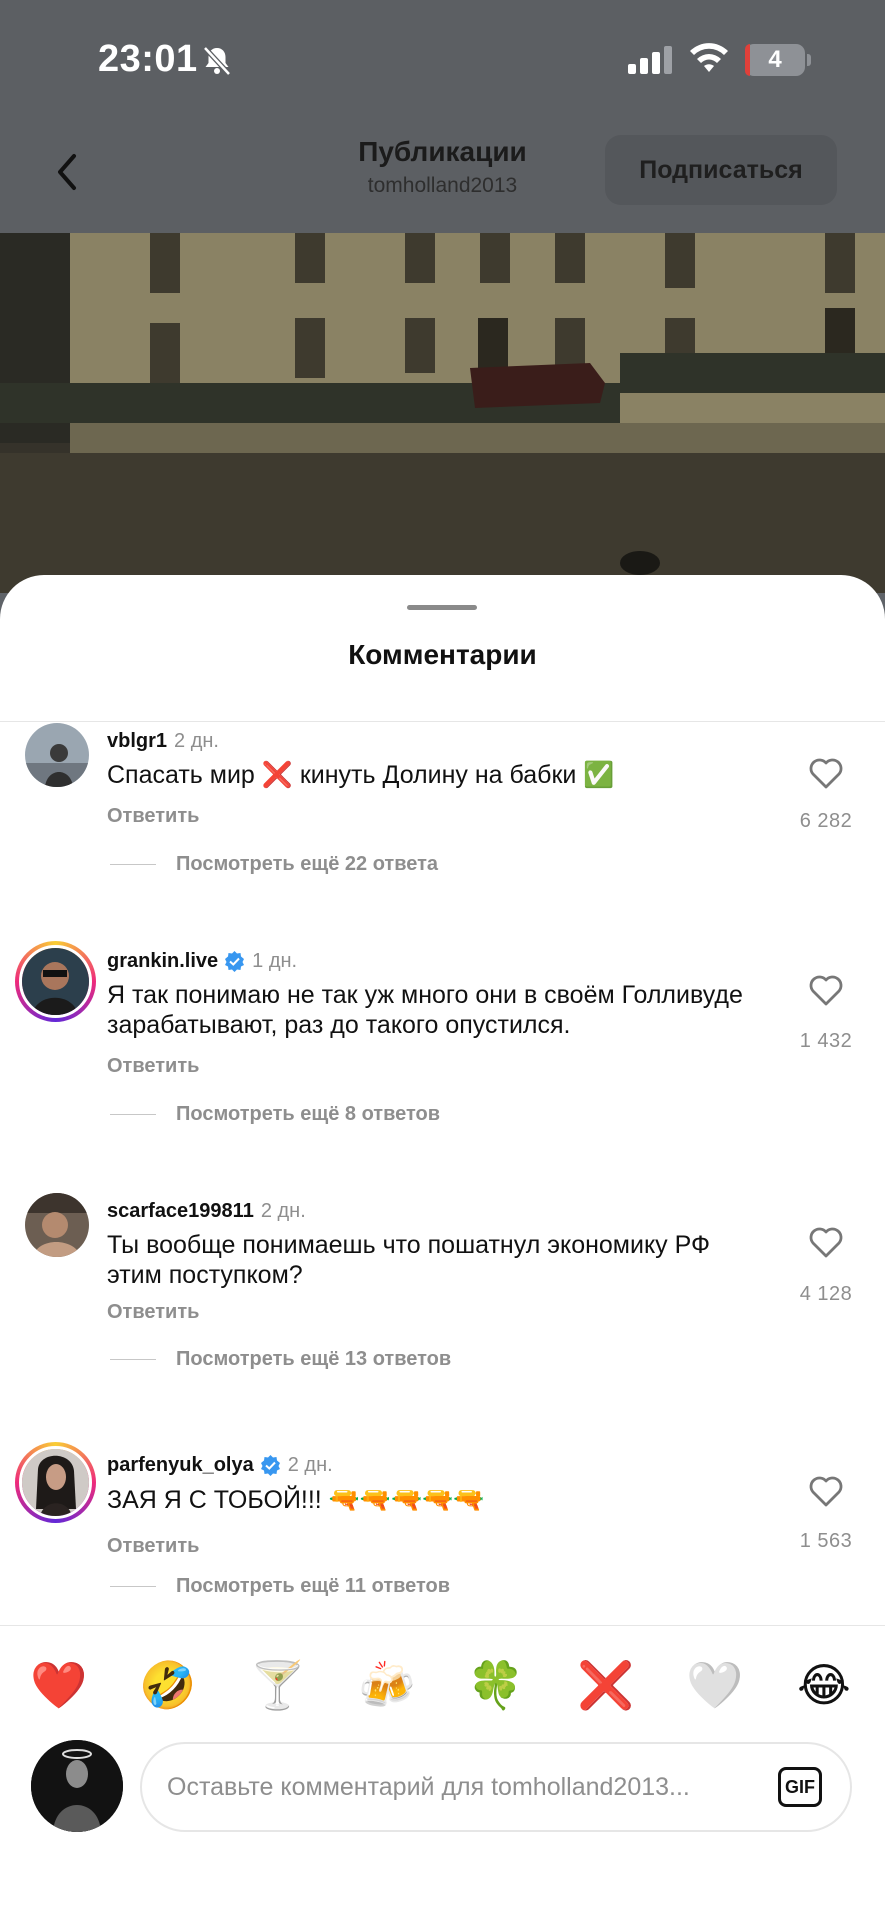  Describe the element at coordinates (442, 60) in the screenshot. I see `status-bar: 23:01 4` at that location.